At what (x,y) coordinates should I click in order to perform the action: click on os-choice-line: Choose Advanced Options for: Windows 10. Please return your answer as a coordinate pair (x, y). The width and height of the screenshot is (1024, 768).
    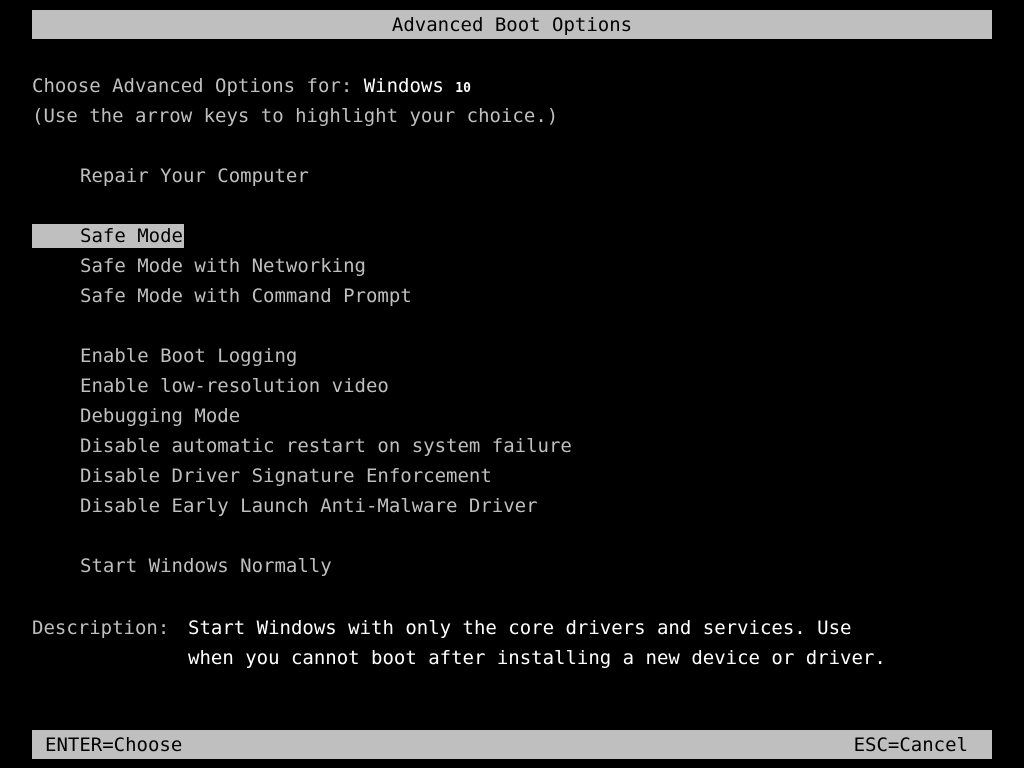
    Looking at the image, I should click on (251, 86).